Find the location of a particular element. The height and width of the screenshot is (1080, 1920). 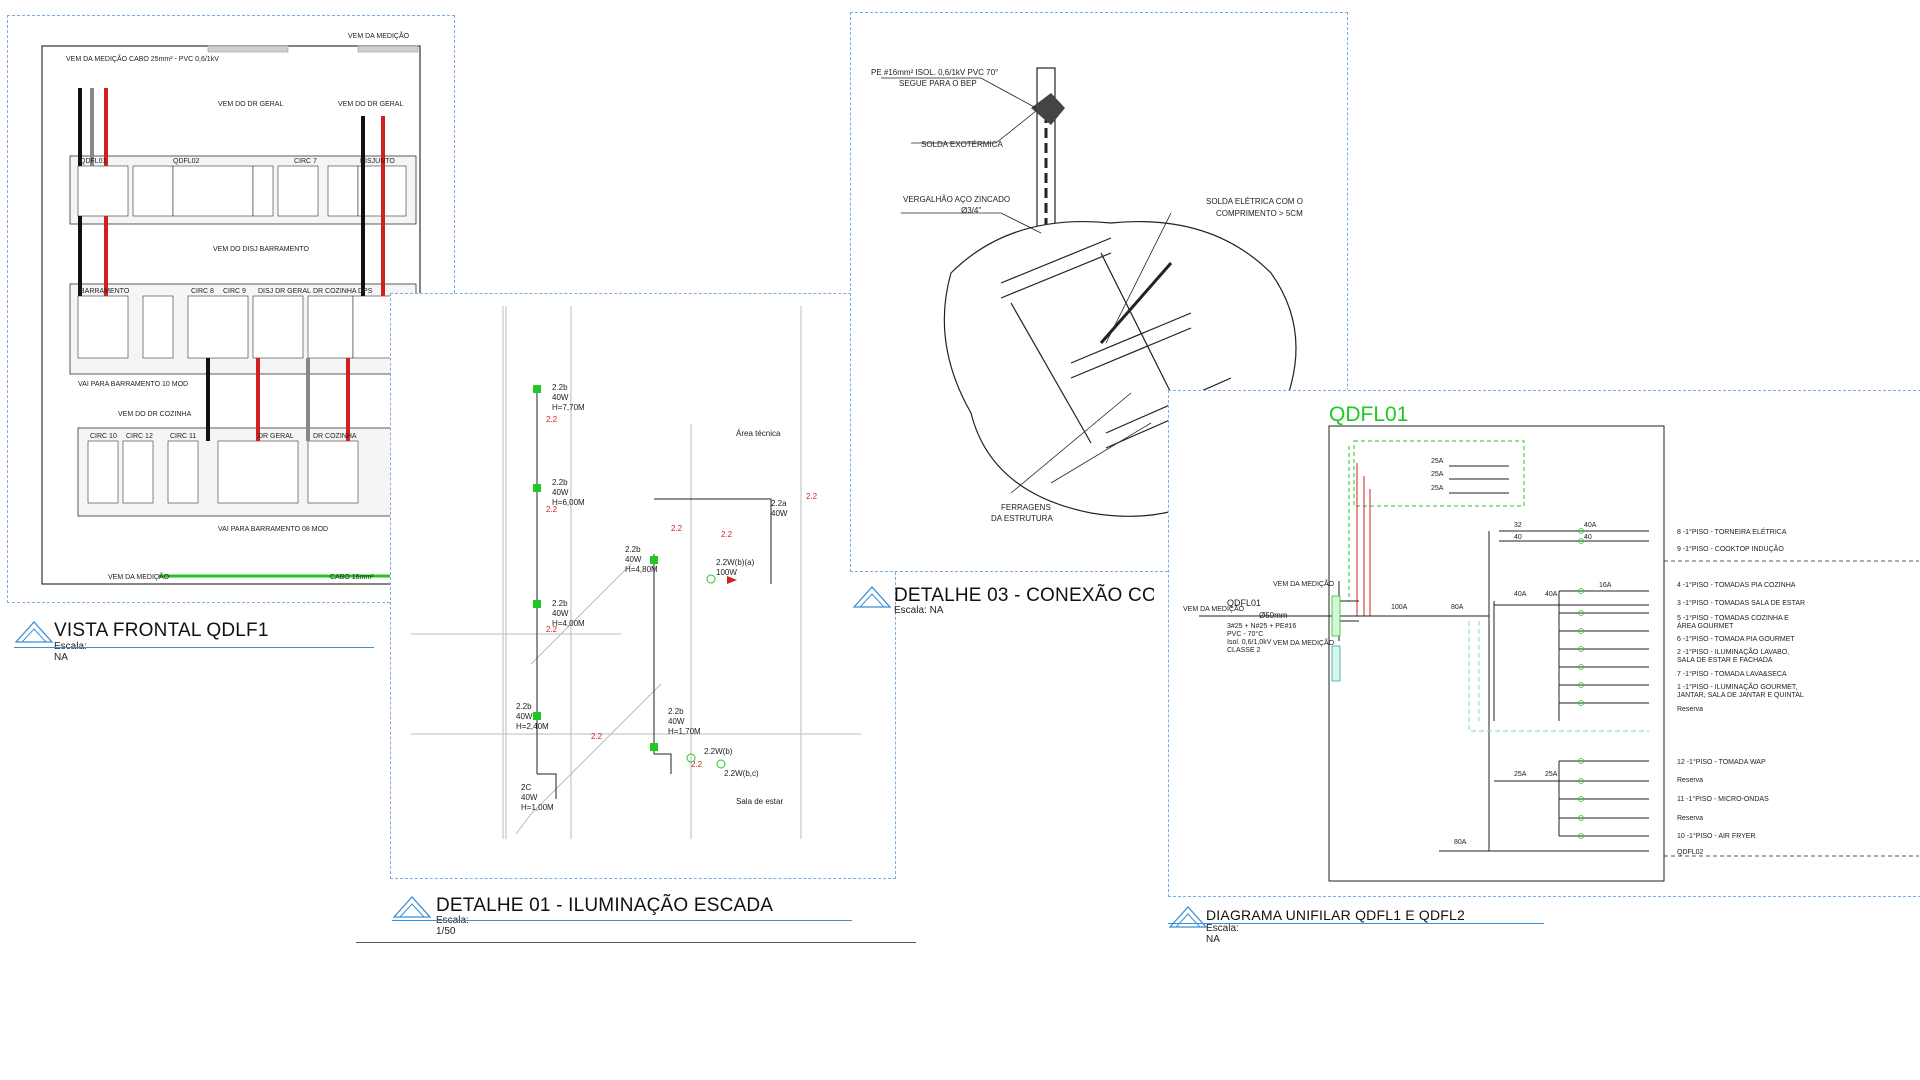

circuit-5: 5 -1°PISO - TOMADAS COZINHA E is located at coordinates (1733, 618).